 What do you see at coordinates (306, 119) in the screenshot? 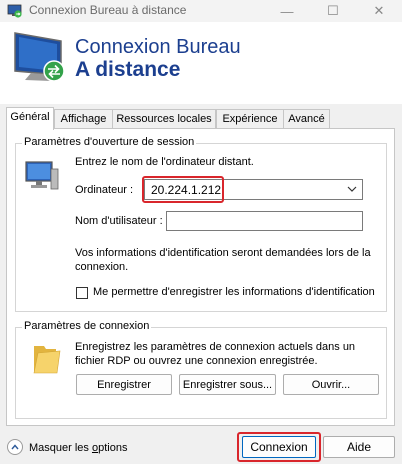
I see `tab-avance: Avancé` at bounding box center [306, 119].